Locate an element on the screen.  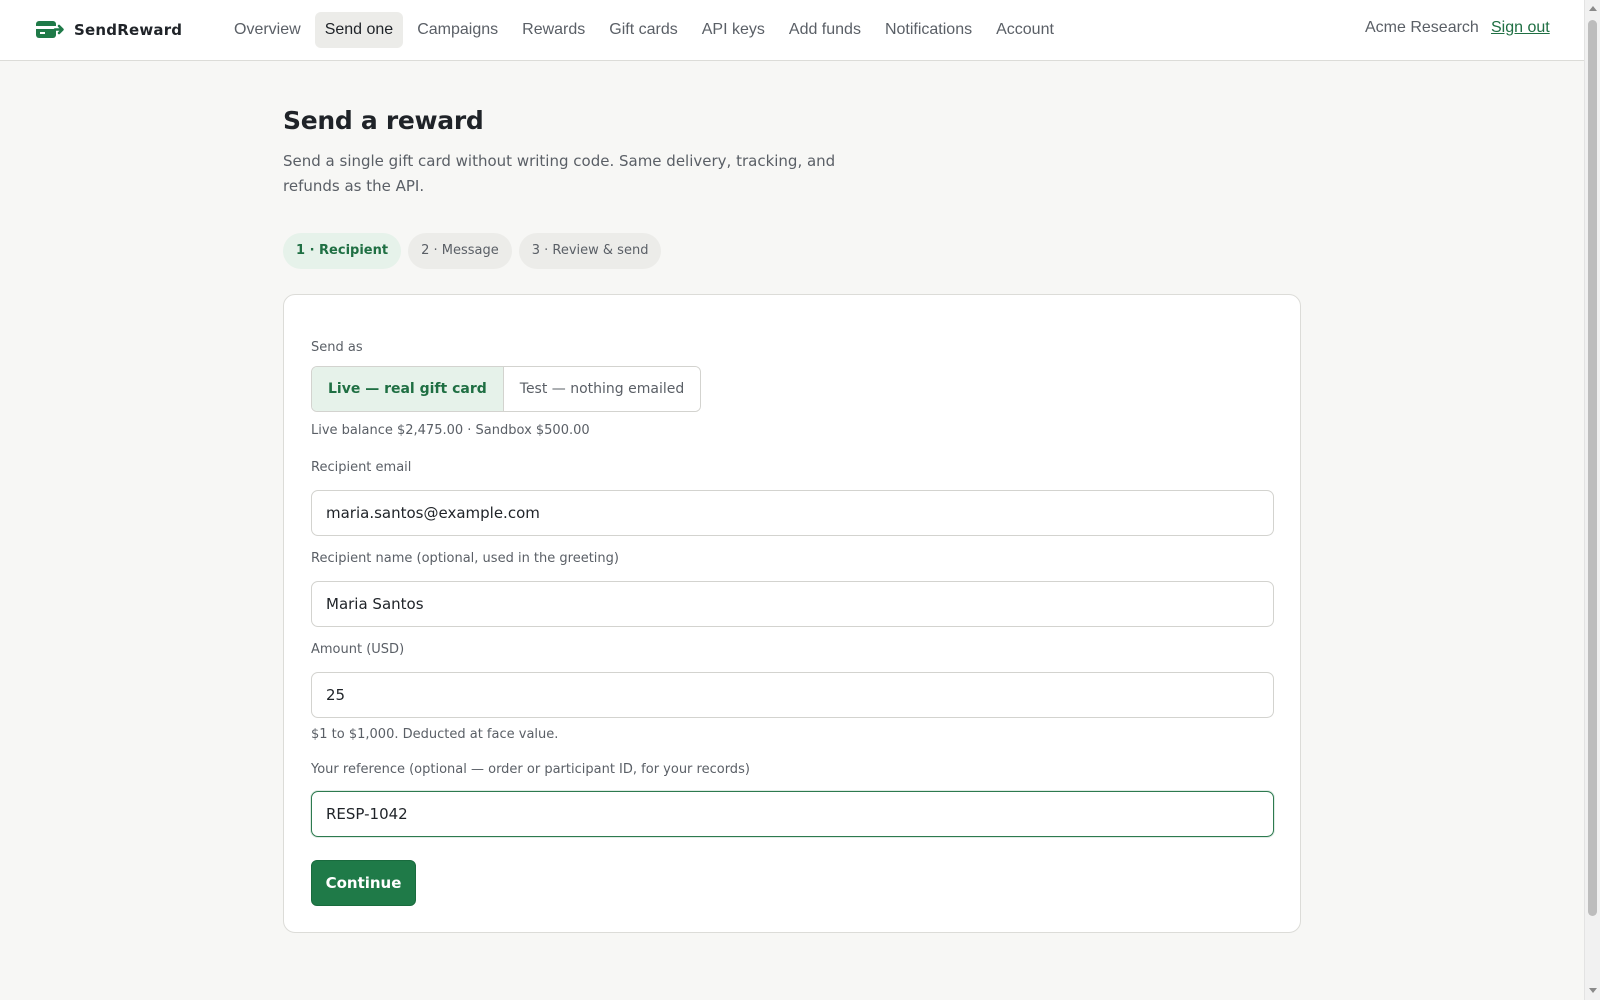
account-name: Acme Research is located at coordinates (1422, 27).